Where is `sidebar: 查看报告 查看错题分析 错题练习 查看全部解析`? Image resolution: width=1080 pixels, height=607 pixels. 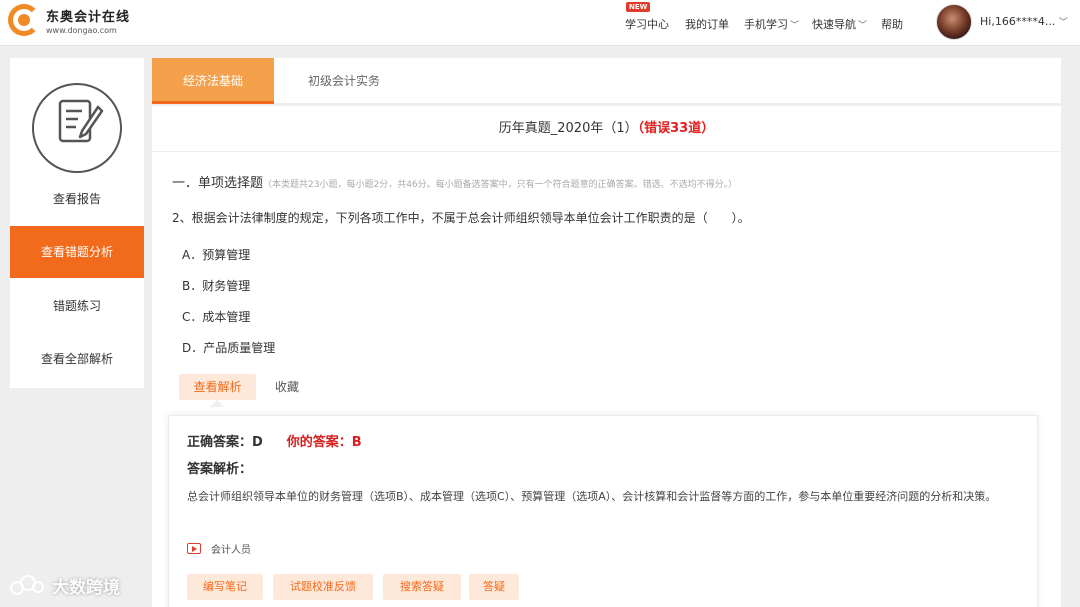
sidebar: 查看报告 查看错题分析 错题练习 查看全部解析 is located at coordinates (77, 223).